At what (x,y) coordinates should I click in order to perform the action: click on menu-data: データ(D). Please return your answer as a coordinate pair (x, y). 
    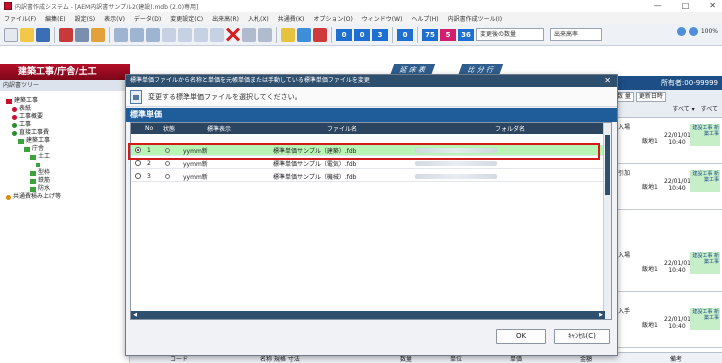
    Looking at the image, I should click on (147, 18).